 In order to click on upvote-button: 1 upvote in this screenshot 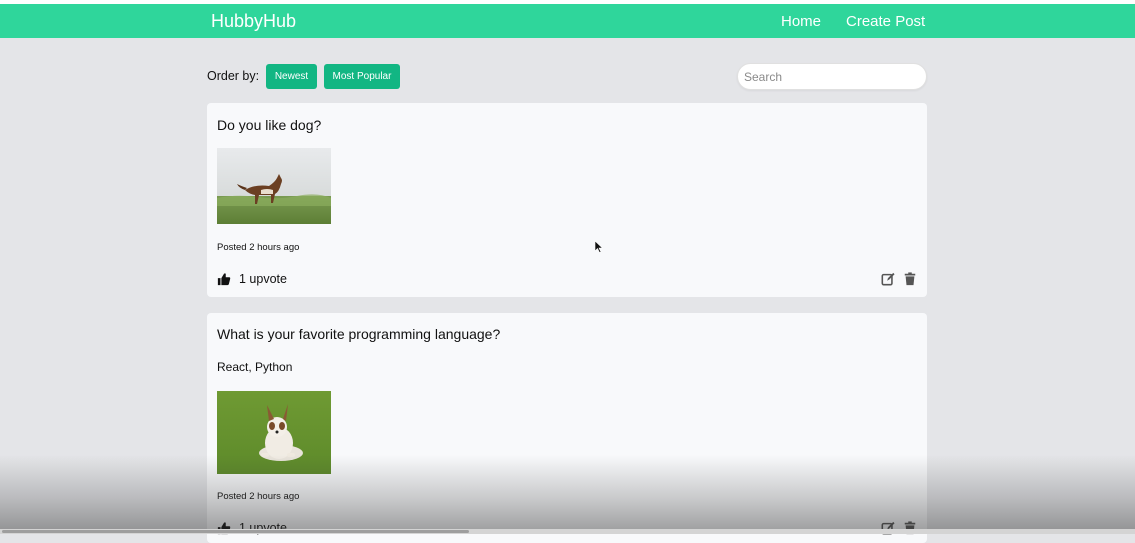, I will do `click(252, 279)`.